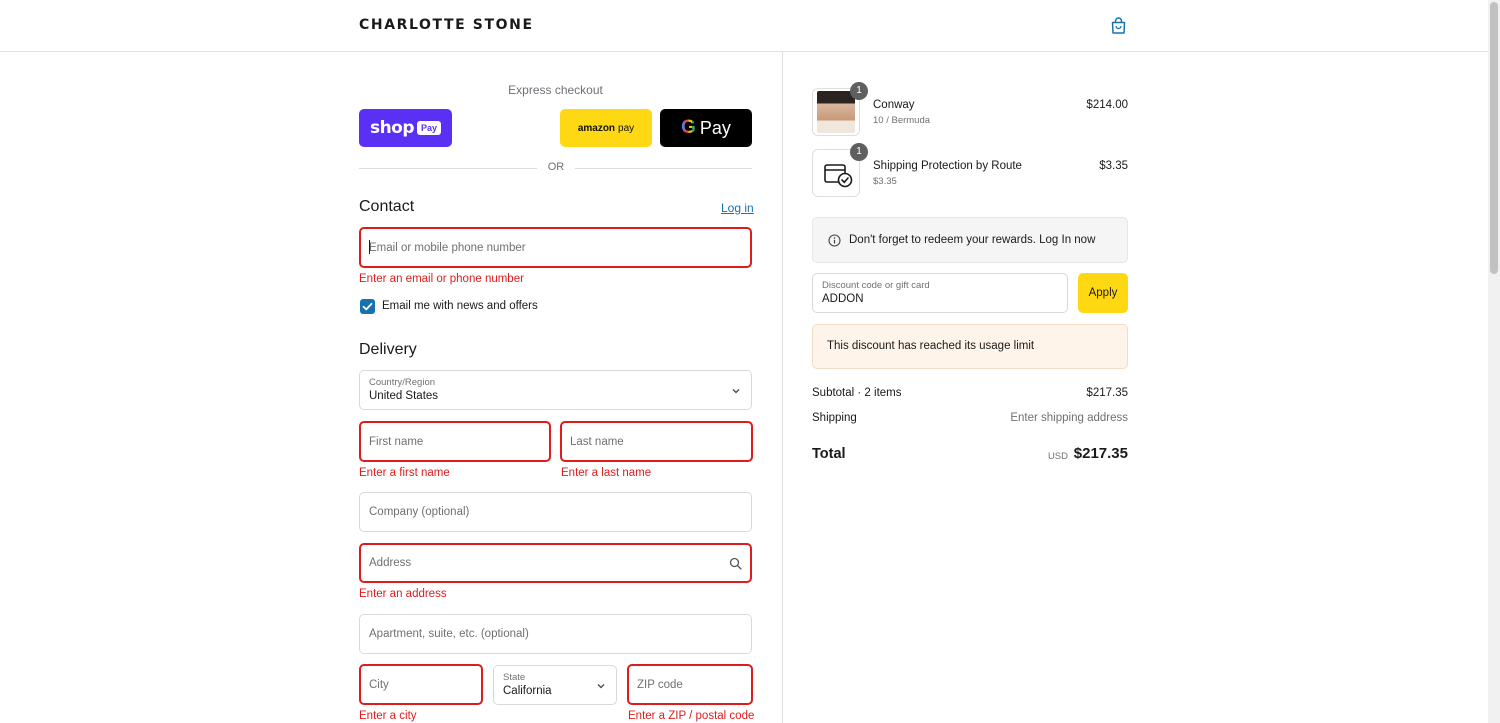  I want to click on first-name-placeholder: First name, so click(396, 441).